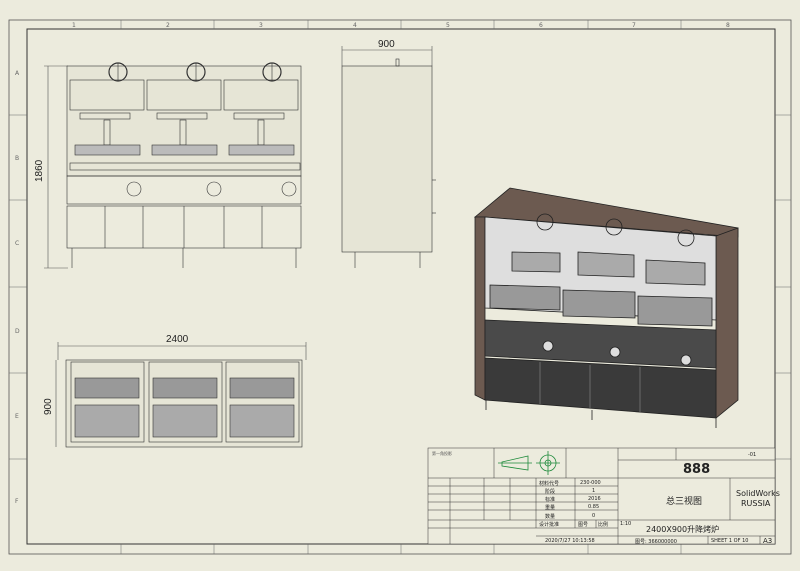  I want to click on dim-top-width: 2400, so click(177, 339).